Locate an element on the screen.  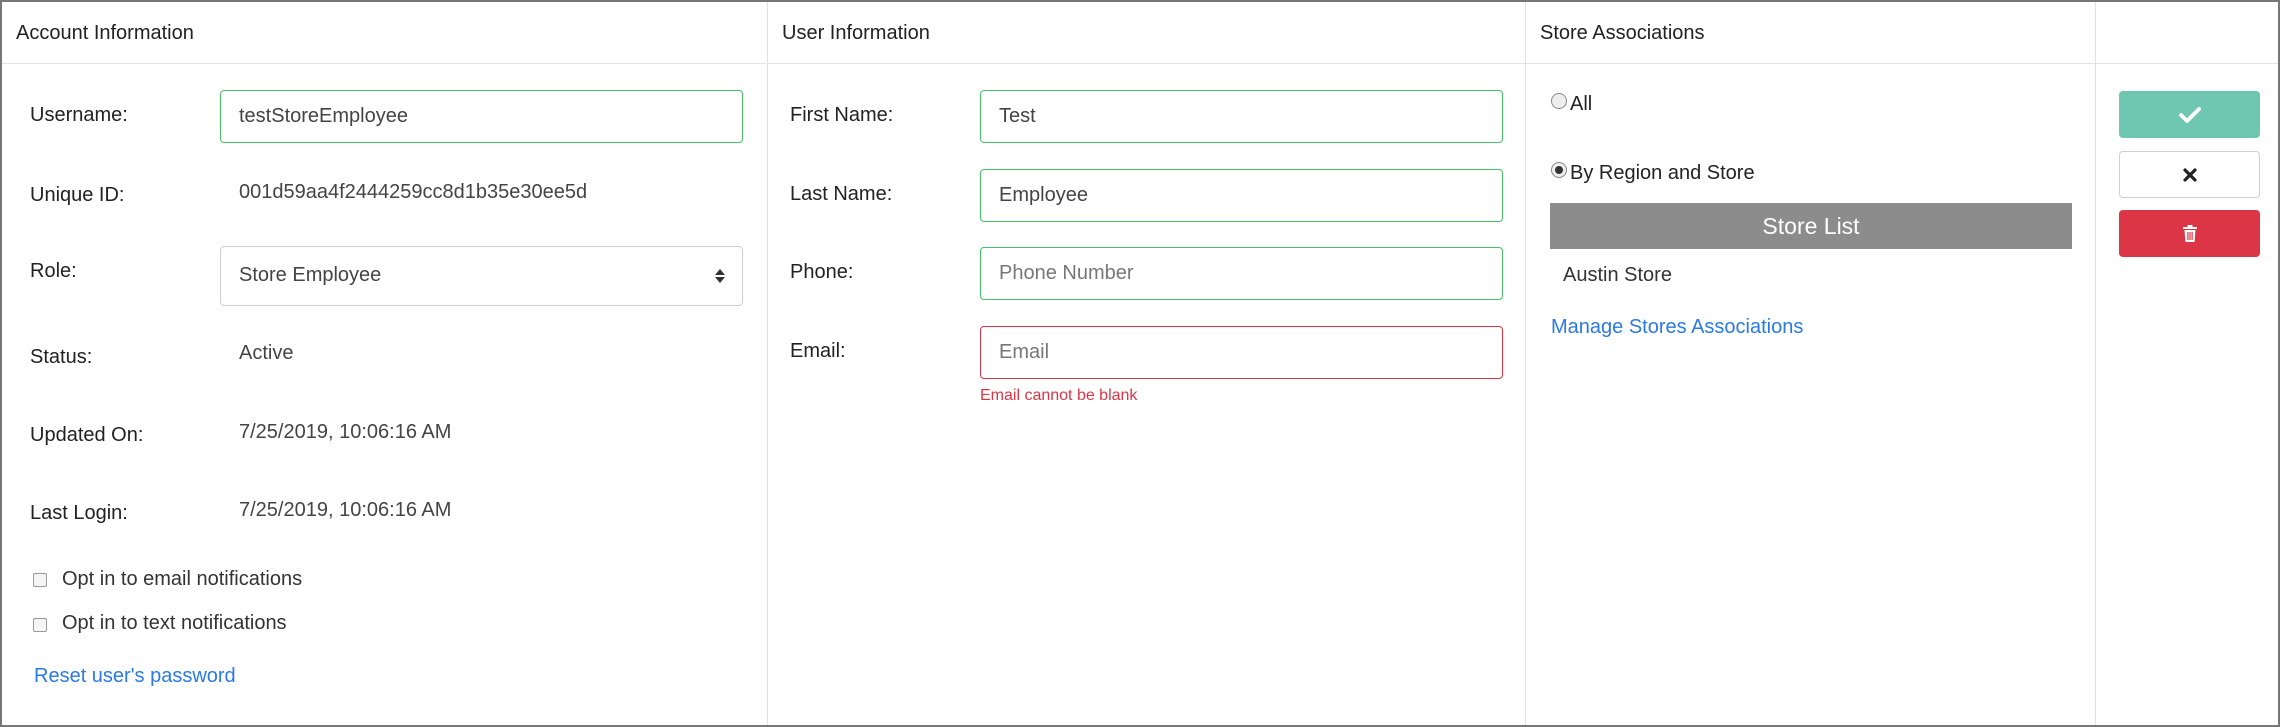
store-associations-heading: Store Associations is located at coordinates (1810, 33).